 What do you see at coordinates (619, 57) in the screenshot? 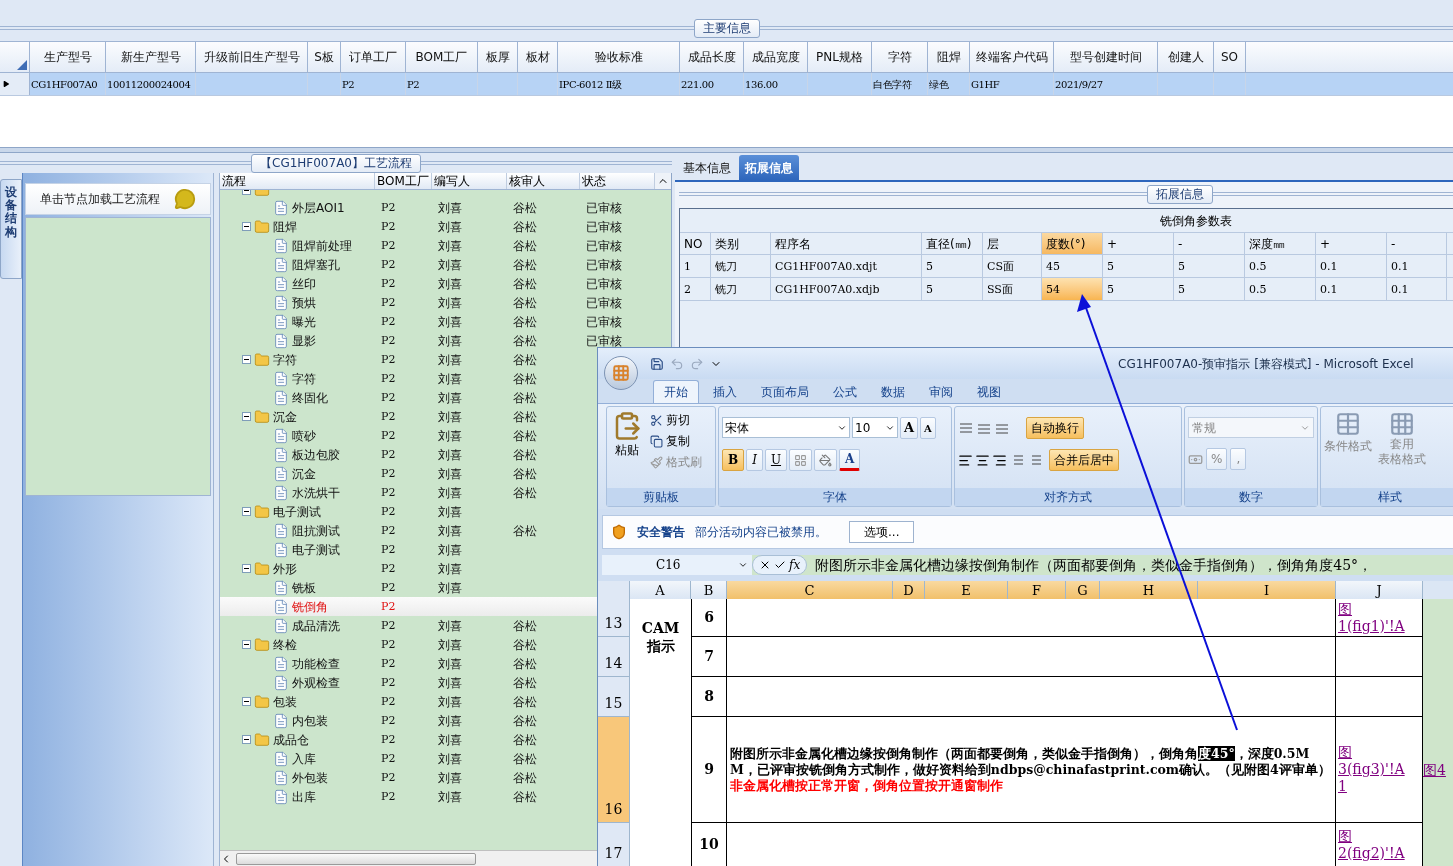
I see `column-header: 验收标准` at bounding box center [619, 57].